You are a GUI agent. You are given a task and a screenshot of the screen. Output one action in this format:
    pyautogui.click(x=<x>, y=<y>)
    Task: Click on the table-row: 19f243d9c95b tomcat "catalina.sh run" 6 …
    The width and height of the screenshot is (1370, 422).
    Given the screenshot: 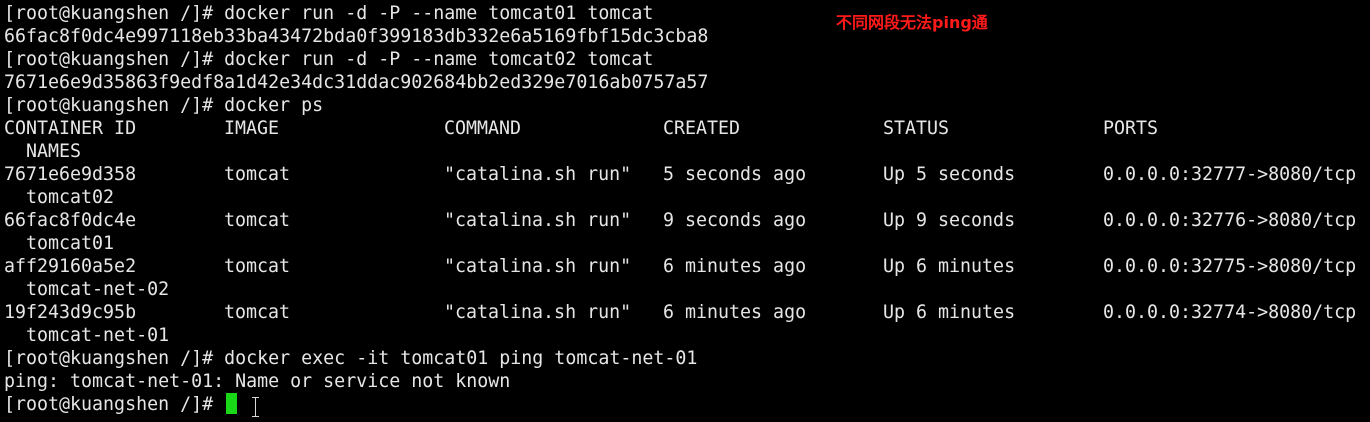 What is the action you would take?
    pyautogui.click(x=687, y=312)
    